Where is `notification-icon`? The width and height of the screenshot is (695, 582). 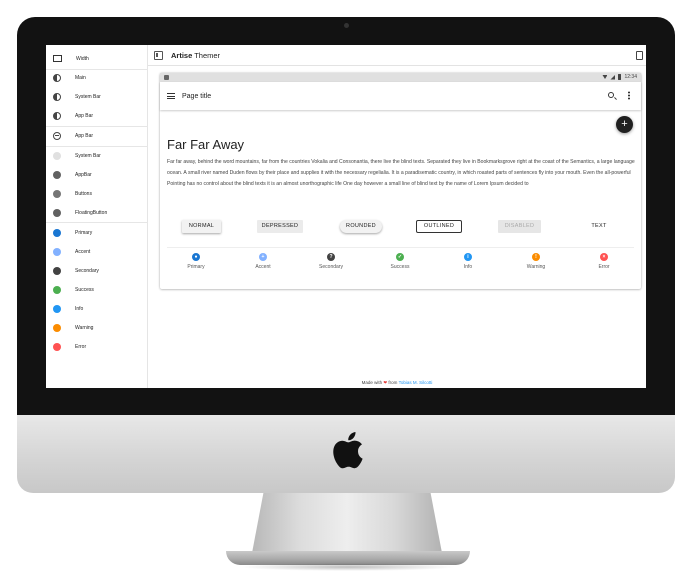
notification-icon is located at coordinates (166, 77).